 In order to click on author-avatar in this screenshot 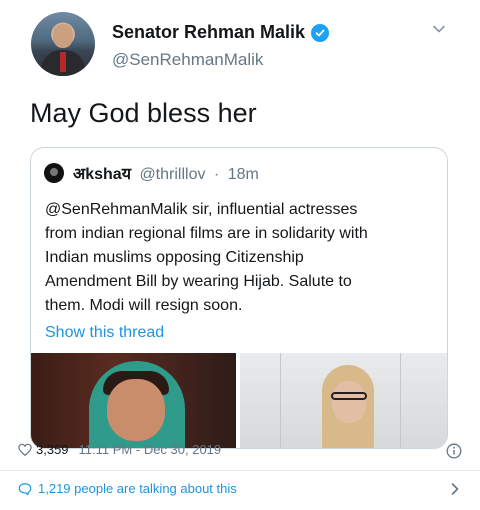, I will do `click(63, 44)`.